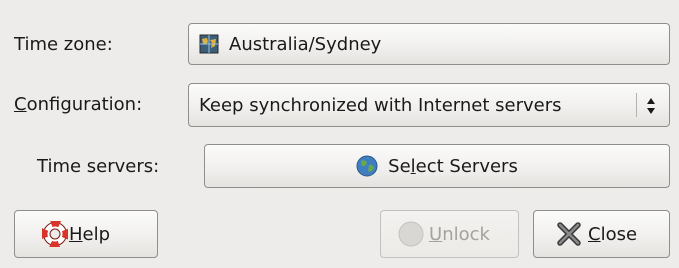  I want to click on select-servers-button: Select Servers, so click(437, 166).